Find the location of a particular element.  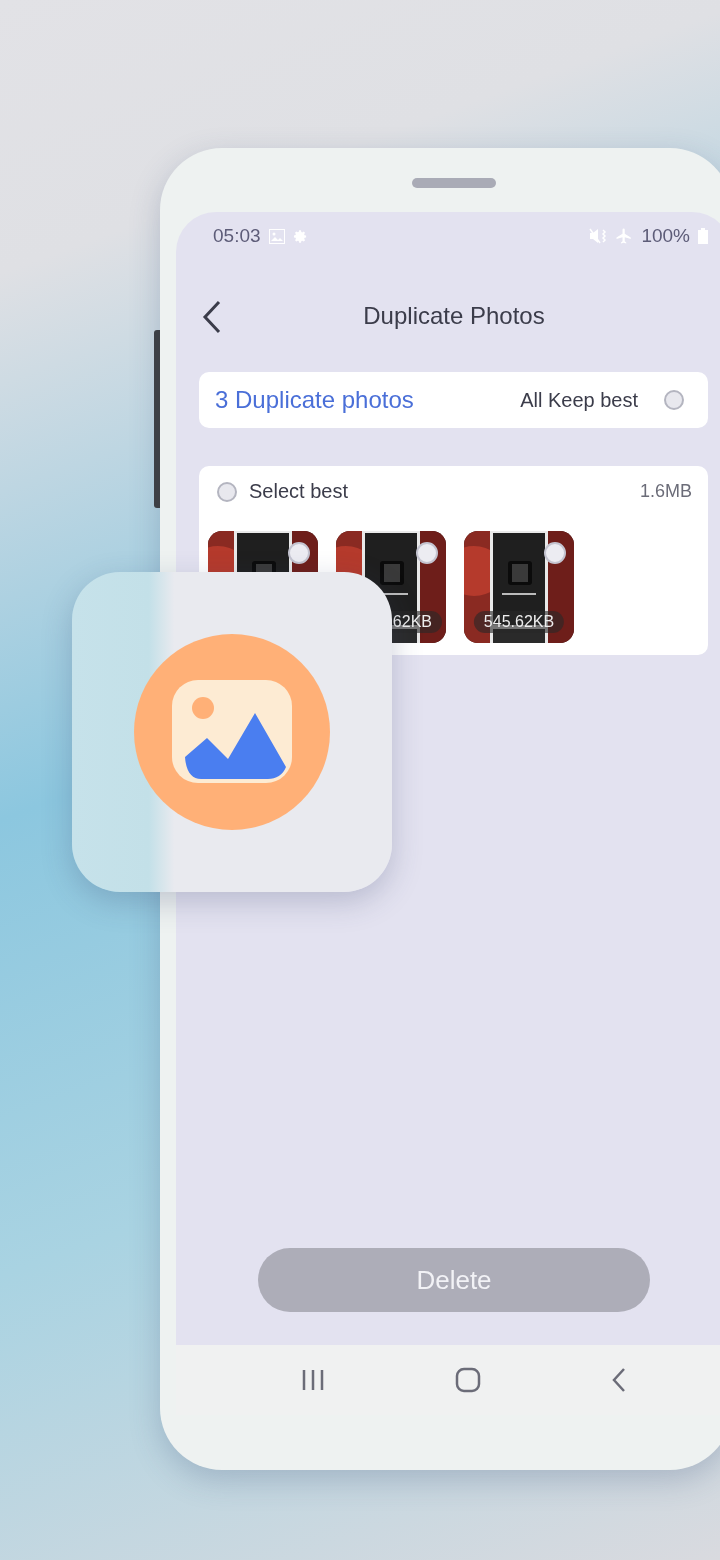

home-icon is located at coordinates (468, 1380).